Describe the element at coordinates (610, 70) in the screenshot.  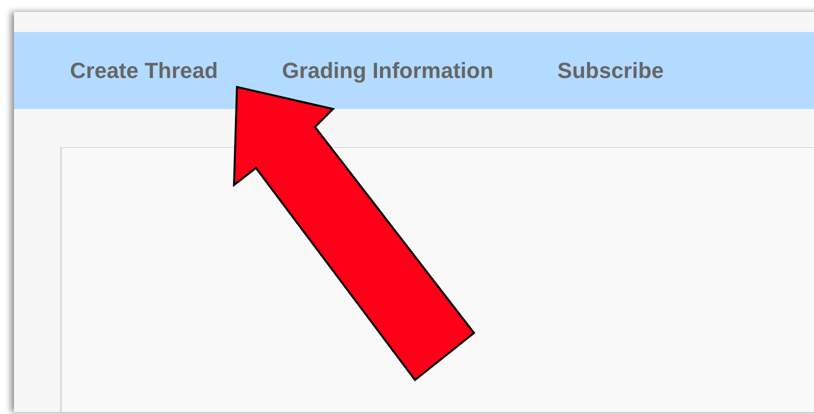
I see `nav-link: Subscribe` at that location.